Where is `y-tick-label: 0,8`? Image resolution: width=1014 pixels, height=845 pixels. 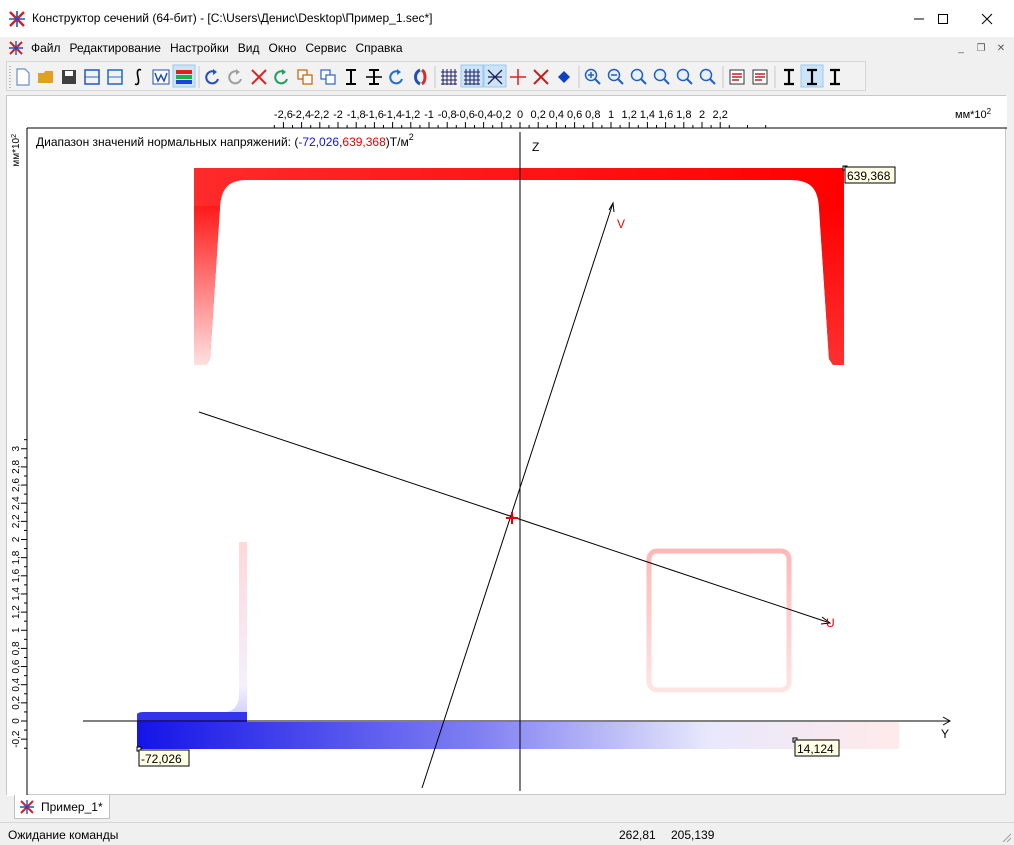 y-tick-label: 0,8 is located at coordinates (16, 648).